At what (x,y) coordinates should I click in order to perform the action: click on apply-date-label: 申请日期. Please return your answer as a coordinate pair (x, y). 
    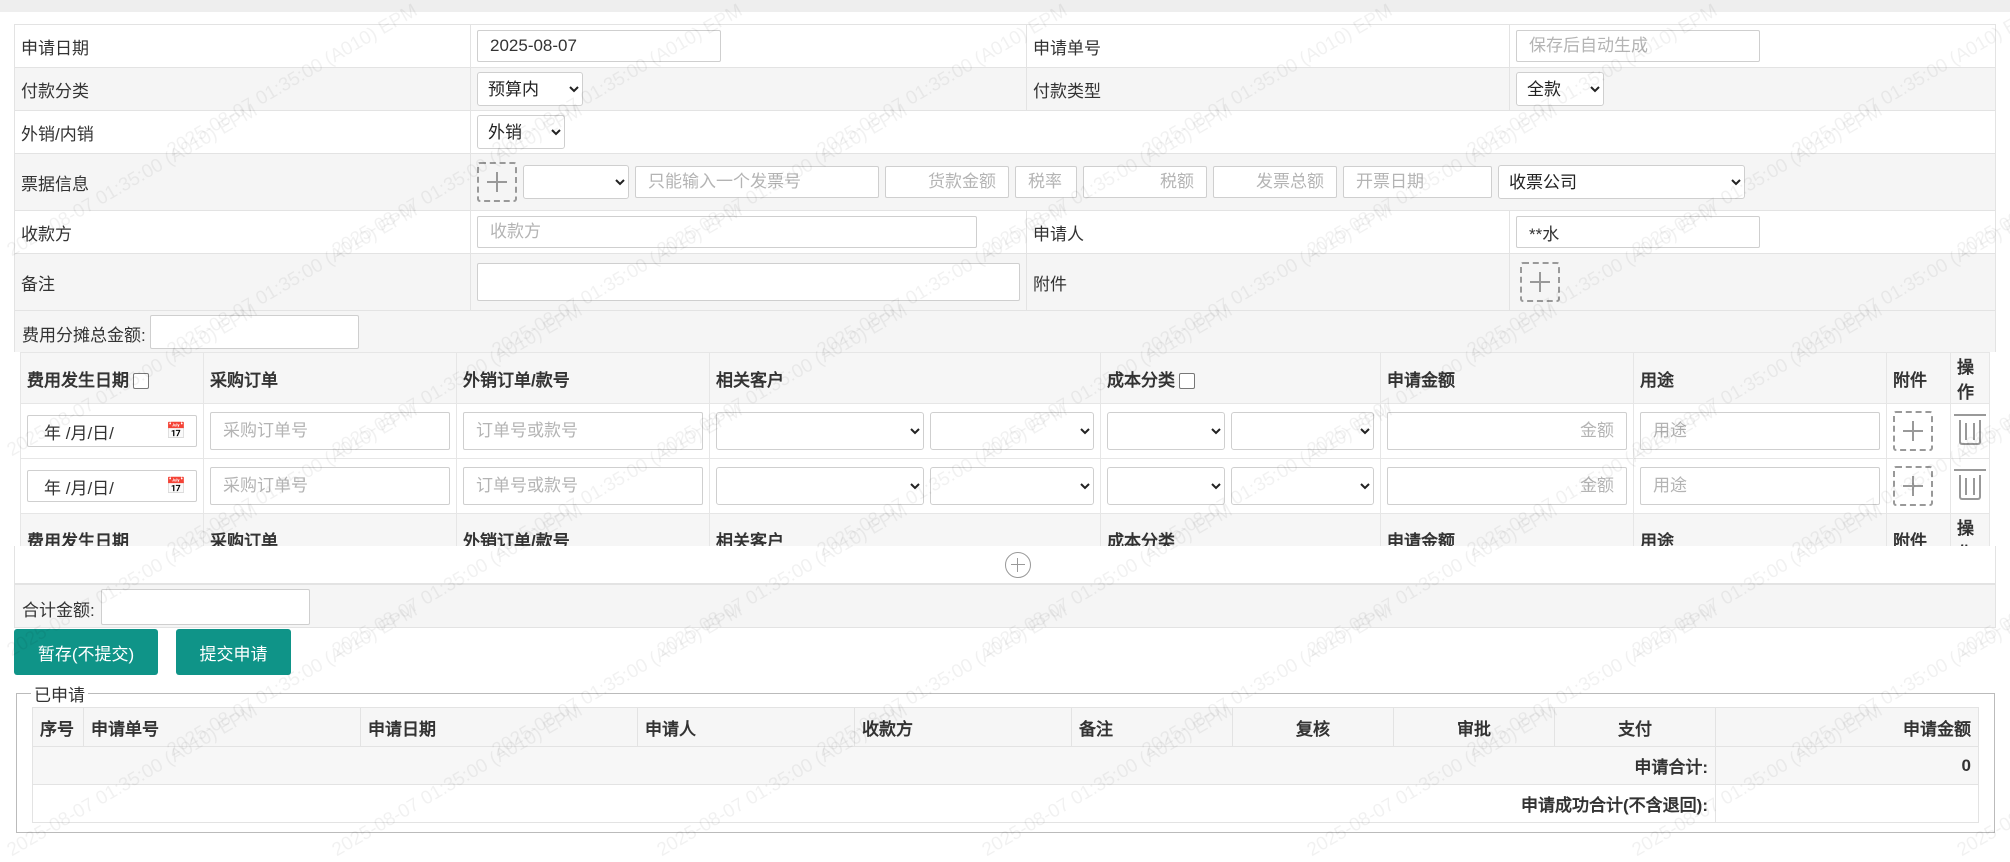
    Looking at the image, I should click on (242, 46).